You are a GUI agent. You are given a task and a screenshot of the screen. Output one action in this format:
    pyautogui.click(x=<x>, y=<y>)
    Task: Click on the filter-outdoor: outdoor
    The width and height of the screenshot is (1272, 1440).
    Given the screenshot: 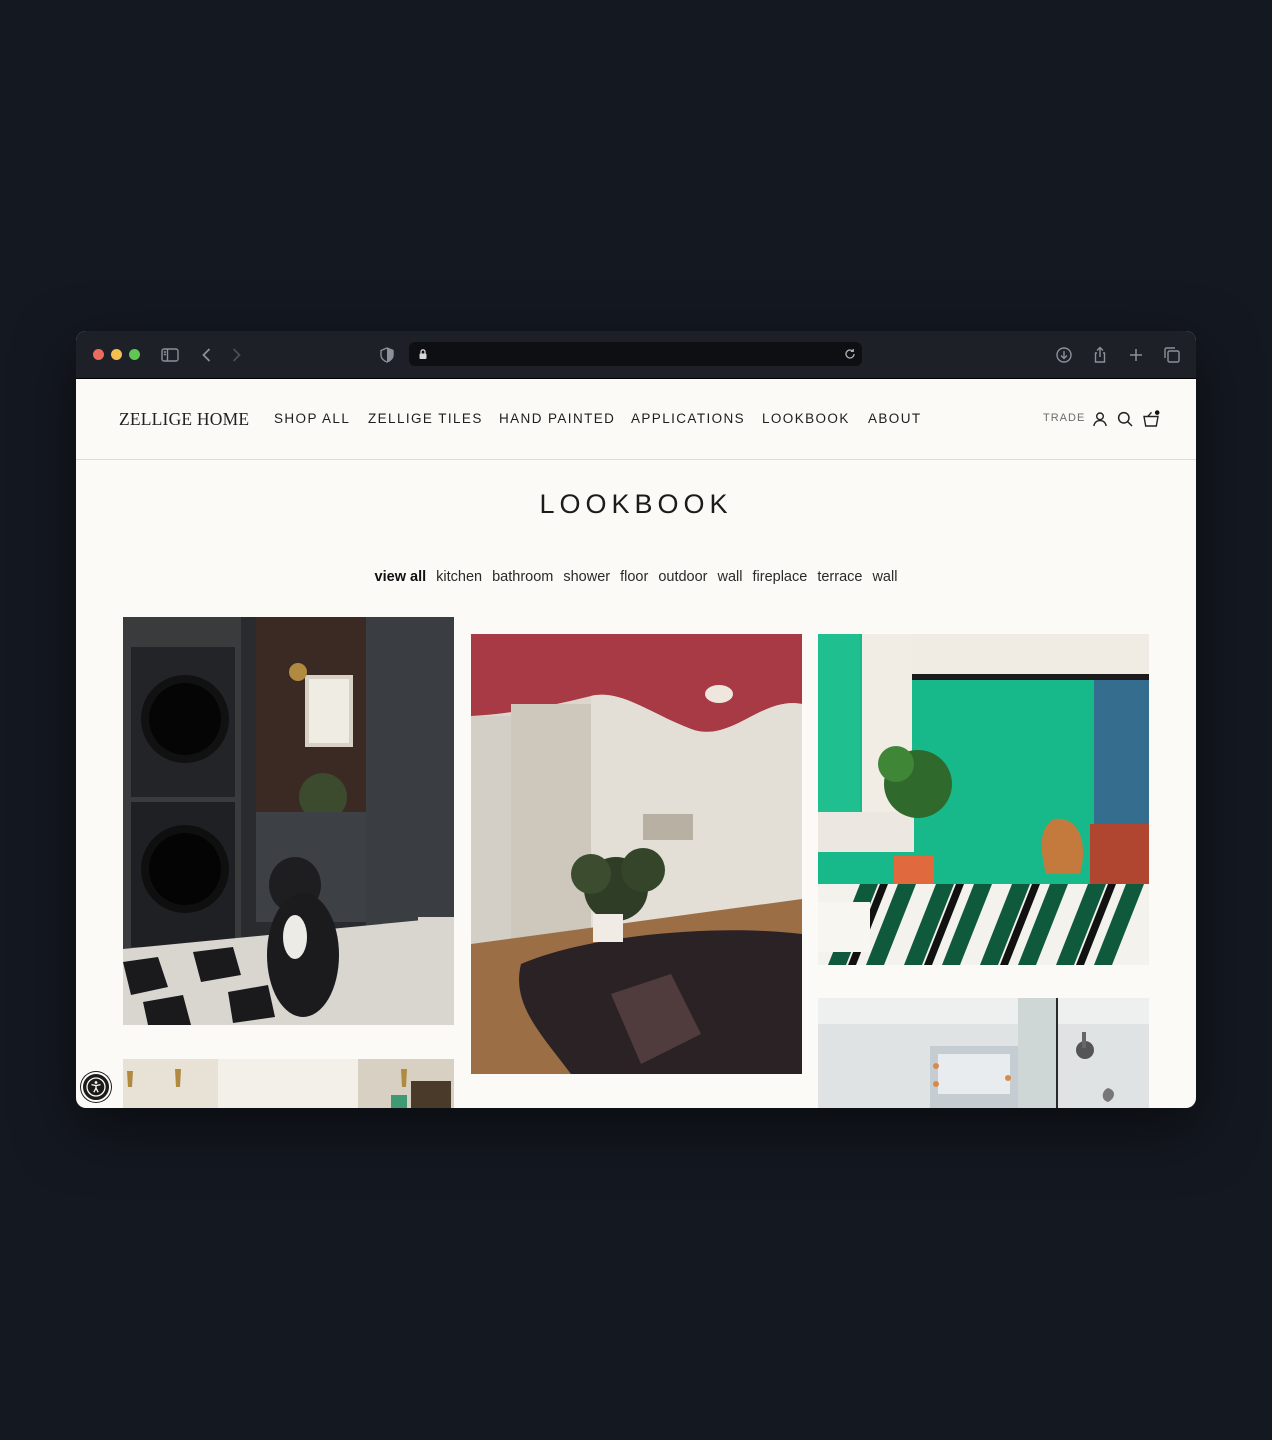 What is the action you would take?
    pyautogui.click(x=682, y=577)
    